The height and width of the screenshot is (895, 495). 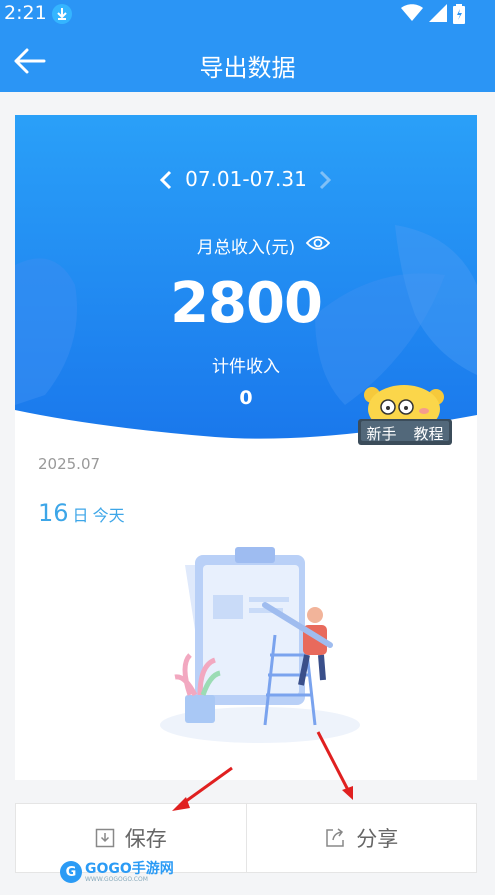 What do you see at coordinates (406, 414) in the screenshot?
I see `tutorial-badge: 新手 教程` at bounding box center [406, 414].